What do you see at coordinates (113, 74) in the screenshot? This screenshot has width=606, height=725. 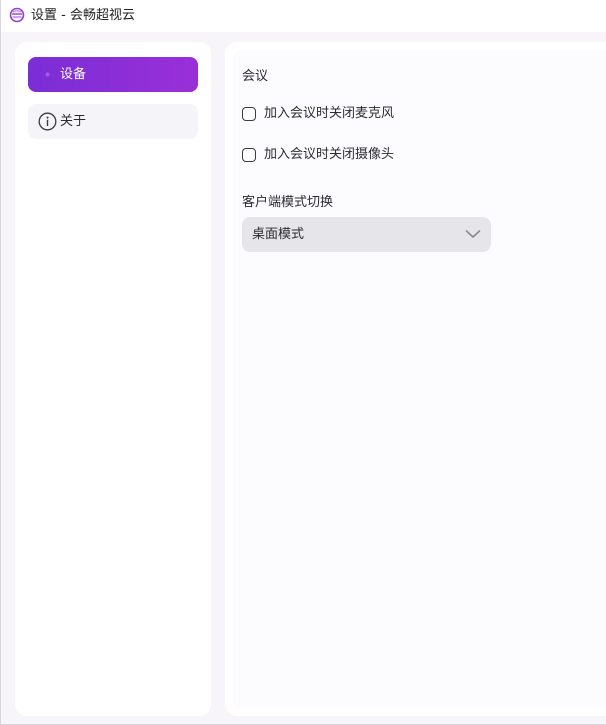 I see `sidebar-item-device: 设备` at bounding box center [113, 74].